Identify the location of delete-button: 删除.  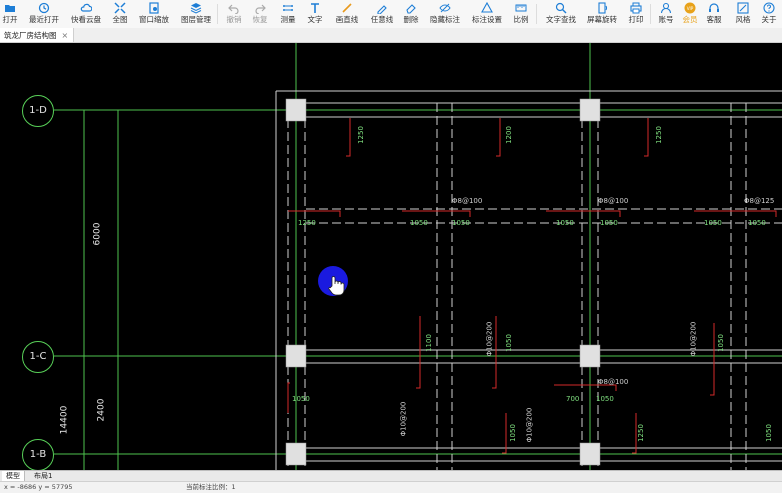
(411, 15).